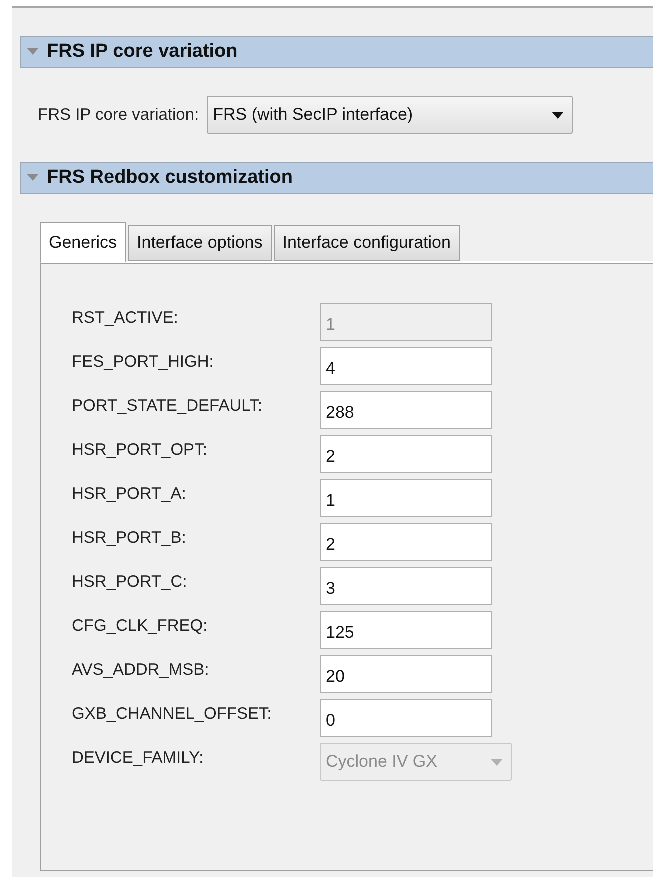  I want to click on input-field: 20, so click(406, 674).